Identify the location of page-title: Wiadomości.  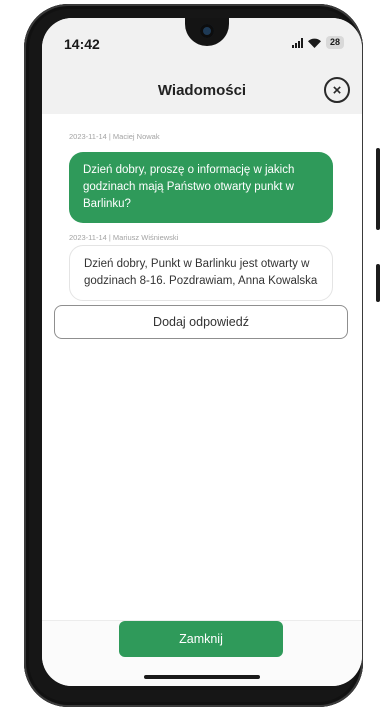
(202, 90).